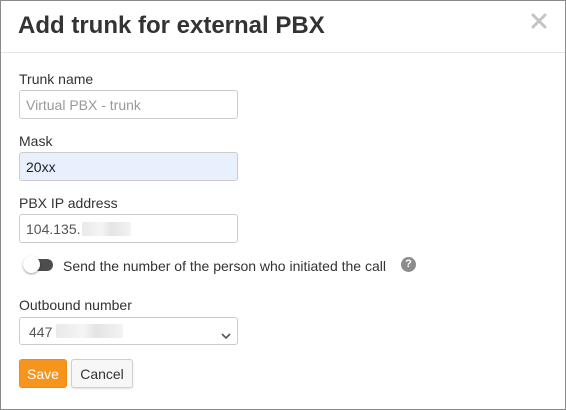 This screenshot has height=410, width=566. What do you see at coordinates (226, 336) in the screenshot?
I see `chevron-down-icon` at bounding box center [226, 336].